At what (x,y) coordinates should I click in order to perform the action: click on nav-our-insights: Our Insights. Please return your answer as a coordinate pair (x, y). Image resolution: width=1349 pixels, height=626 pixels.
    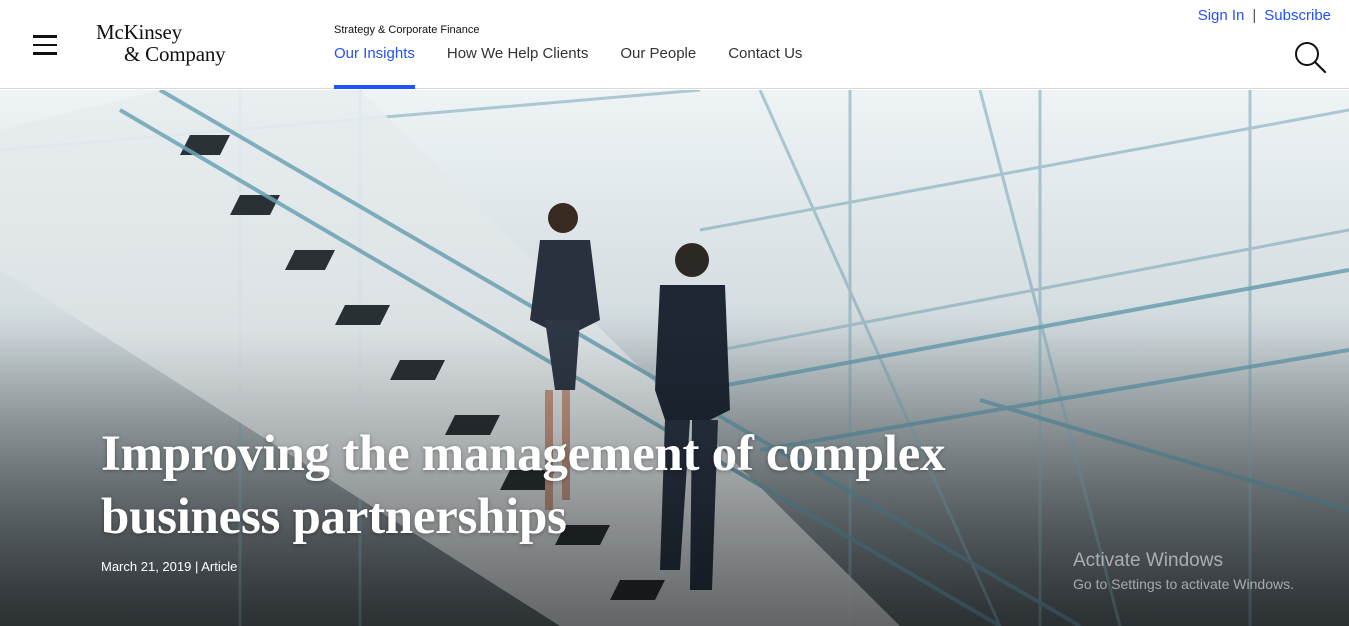
    Looking at the image, I should click on (374, 67).